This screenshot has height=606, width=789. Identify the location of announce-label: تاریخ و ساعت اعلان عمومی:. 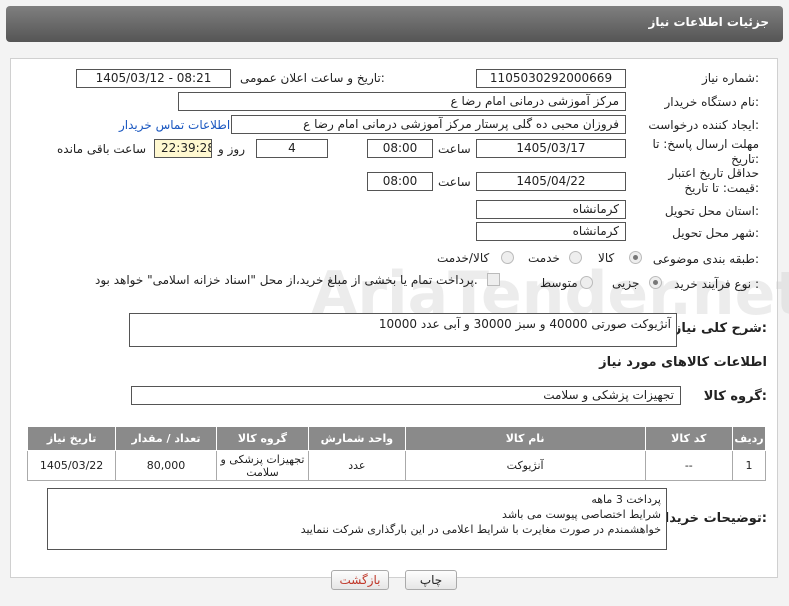
(312, 78).